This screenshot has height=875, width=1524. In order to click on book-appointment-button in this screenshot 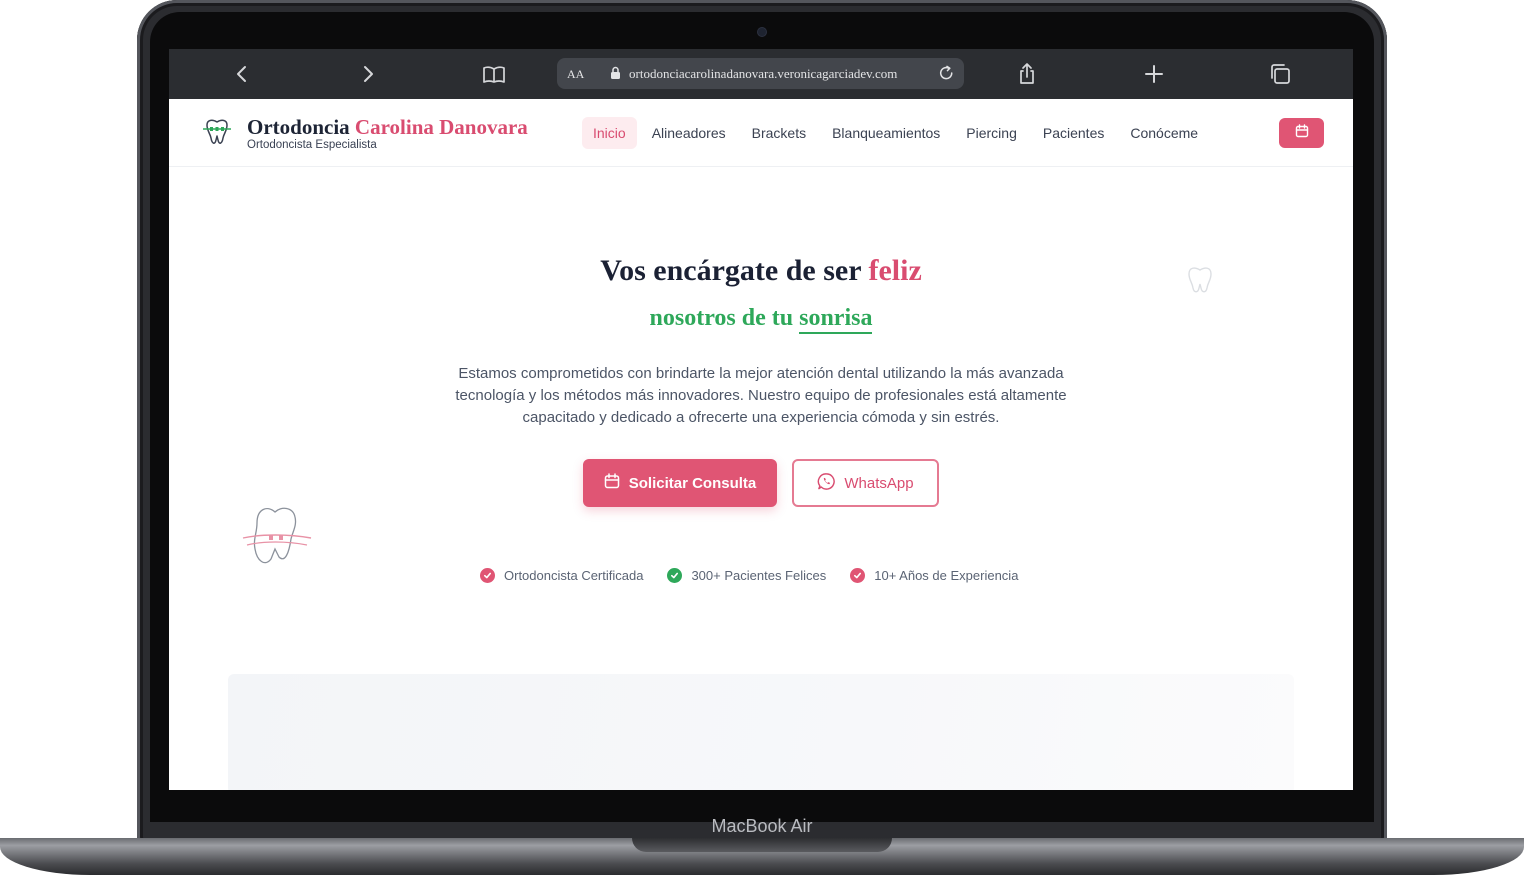, I will do `click(1301, 133)`.